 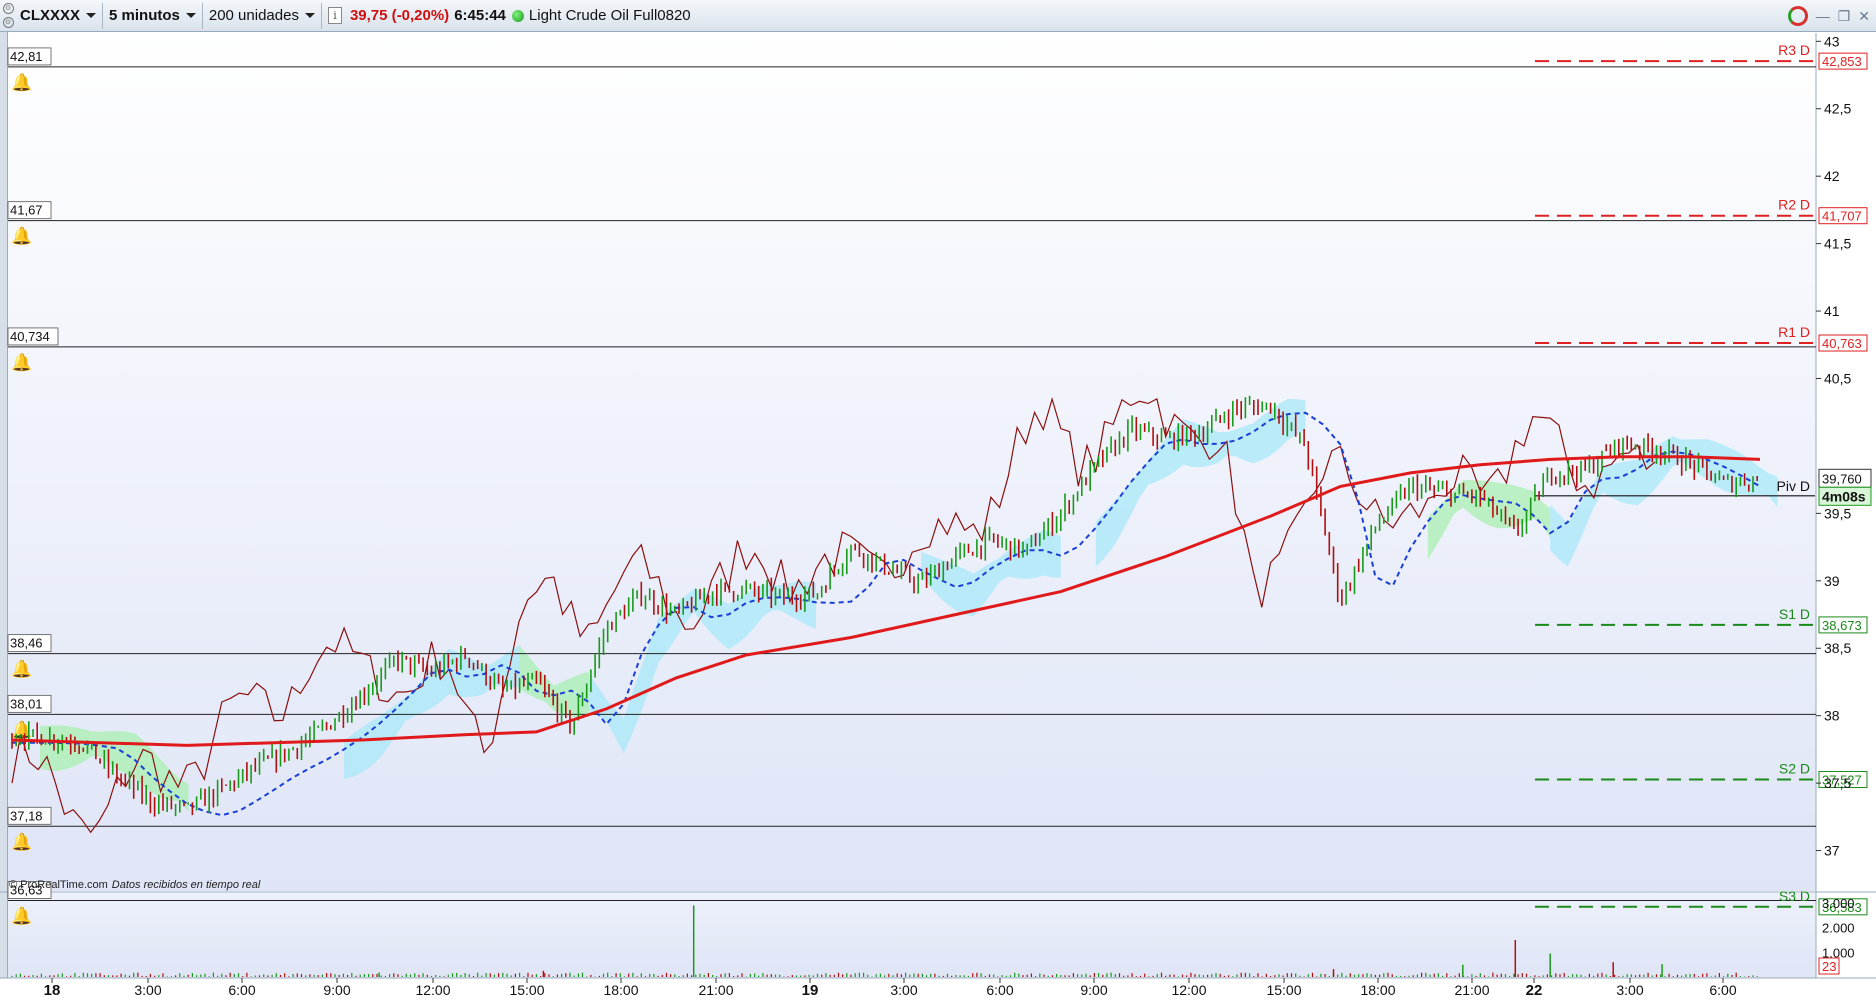 What do you see at coordinates (1629, 990) in the screenshot?
I see `x-tick-17: 3:00` at bounding box center [1629, 990].